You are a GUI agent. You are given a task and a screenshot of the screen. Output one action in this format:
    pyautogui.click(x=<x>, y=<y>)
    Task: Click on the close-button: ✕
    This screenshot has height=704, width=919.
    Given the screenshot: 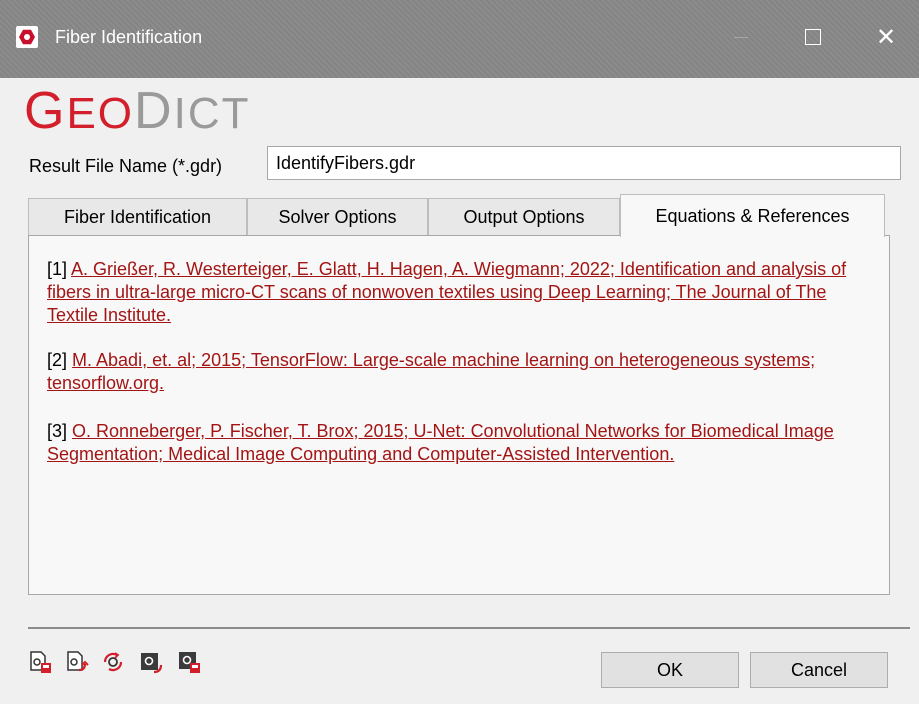 What is the action you would take?
    pyautogui.click(x=886, y=37)
    